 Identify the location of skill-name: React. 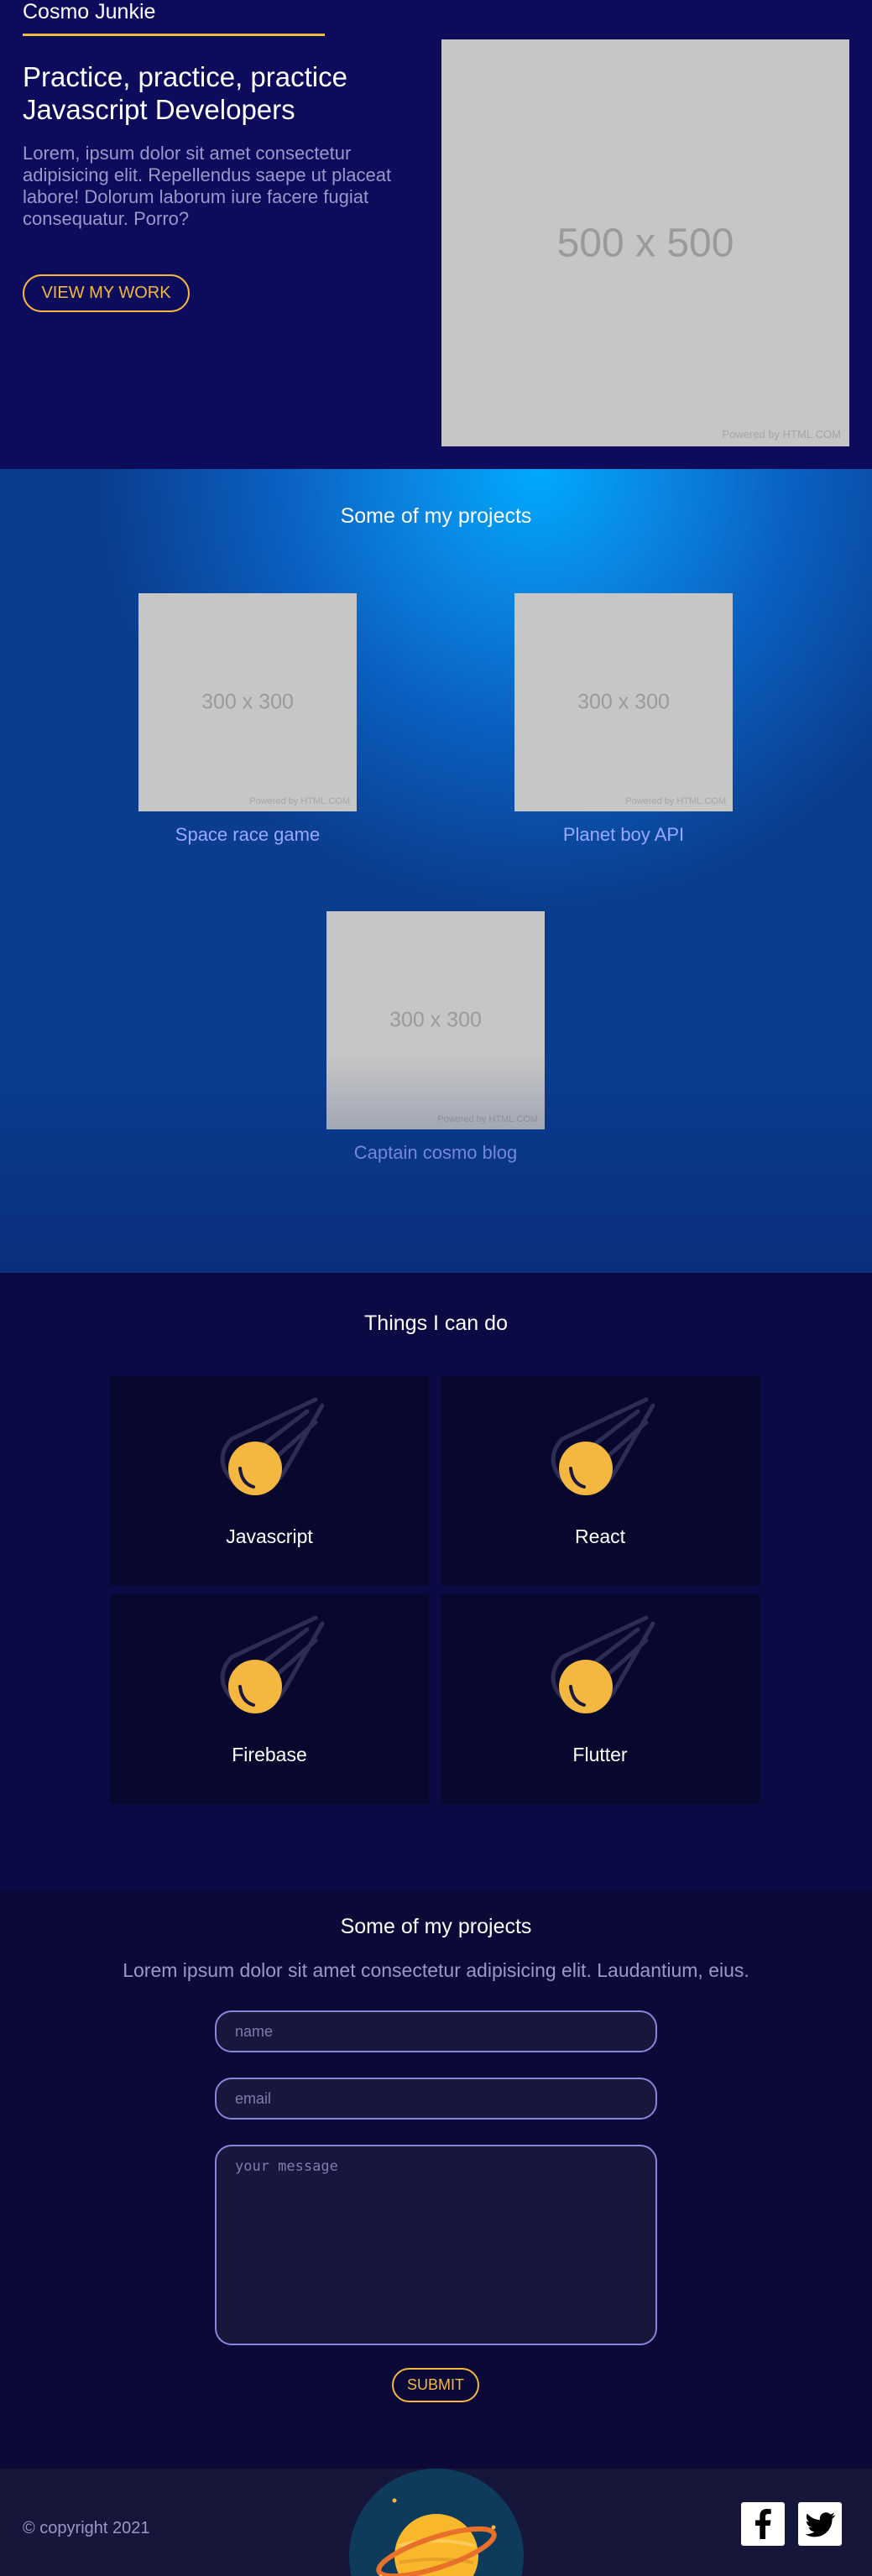
(600, 1536).